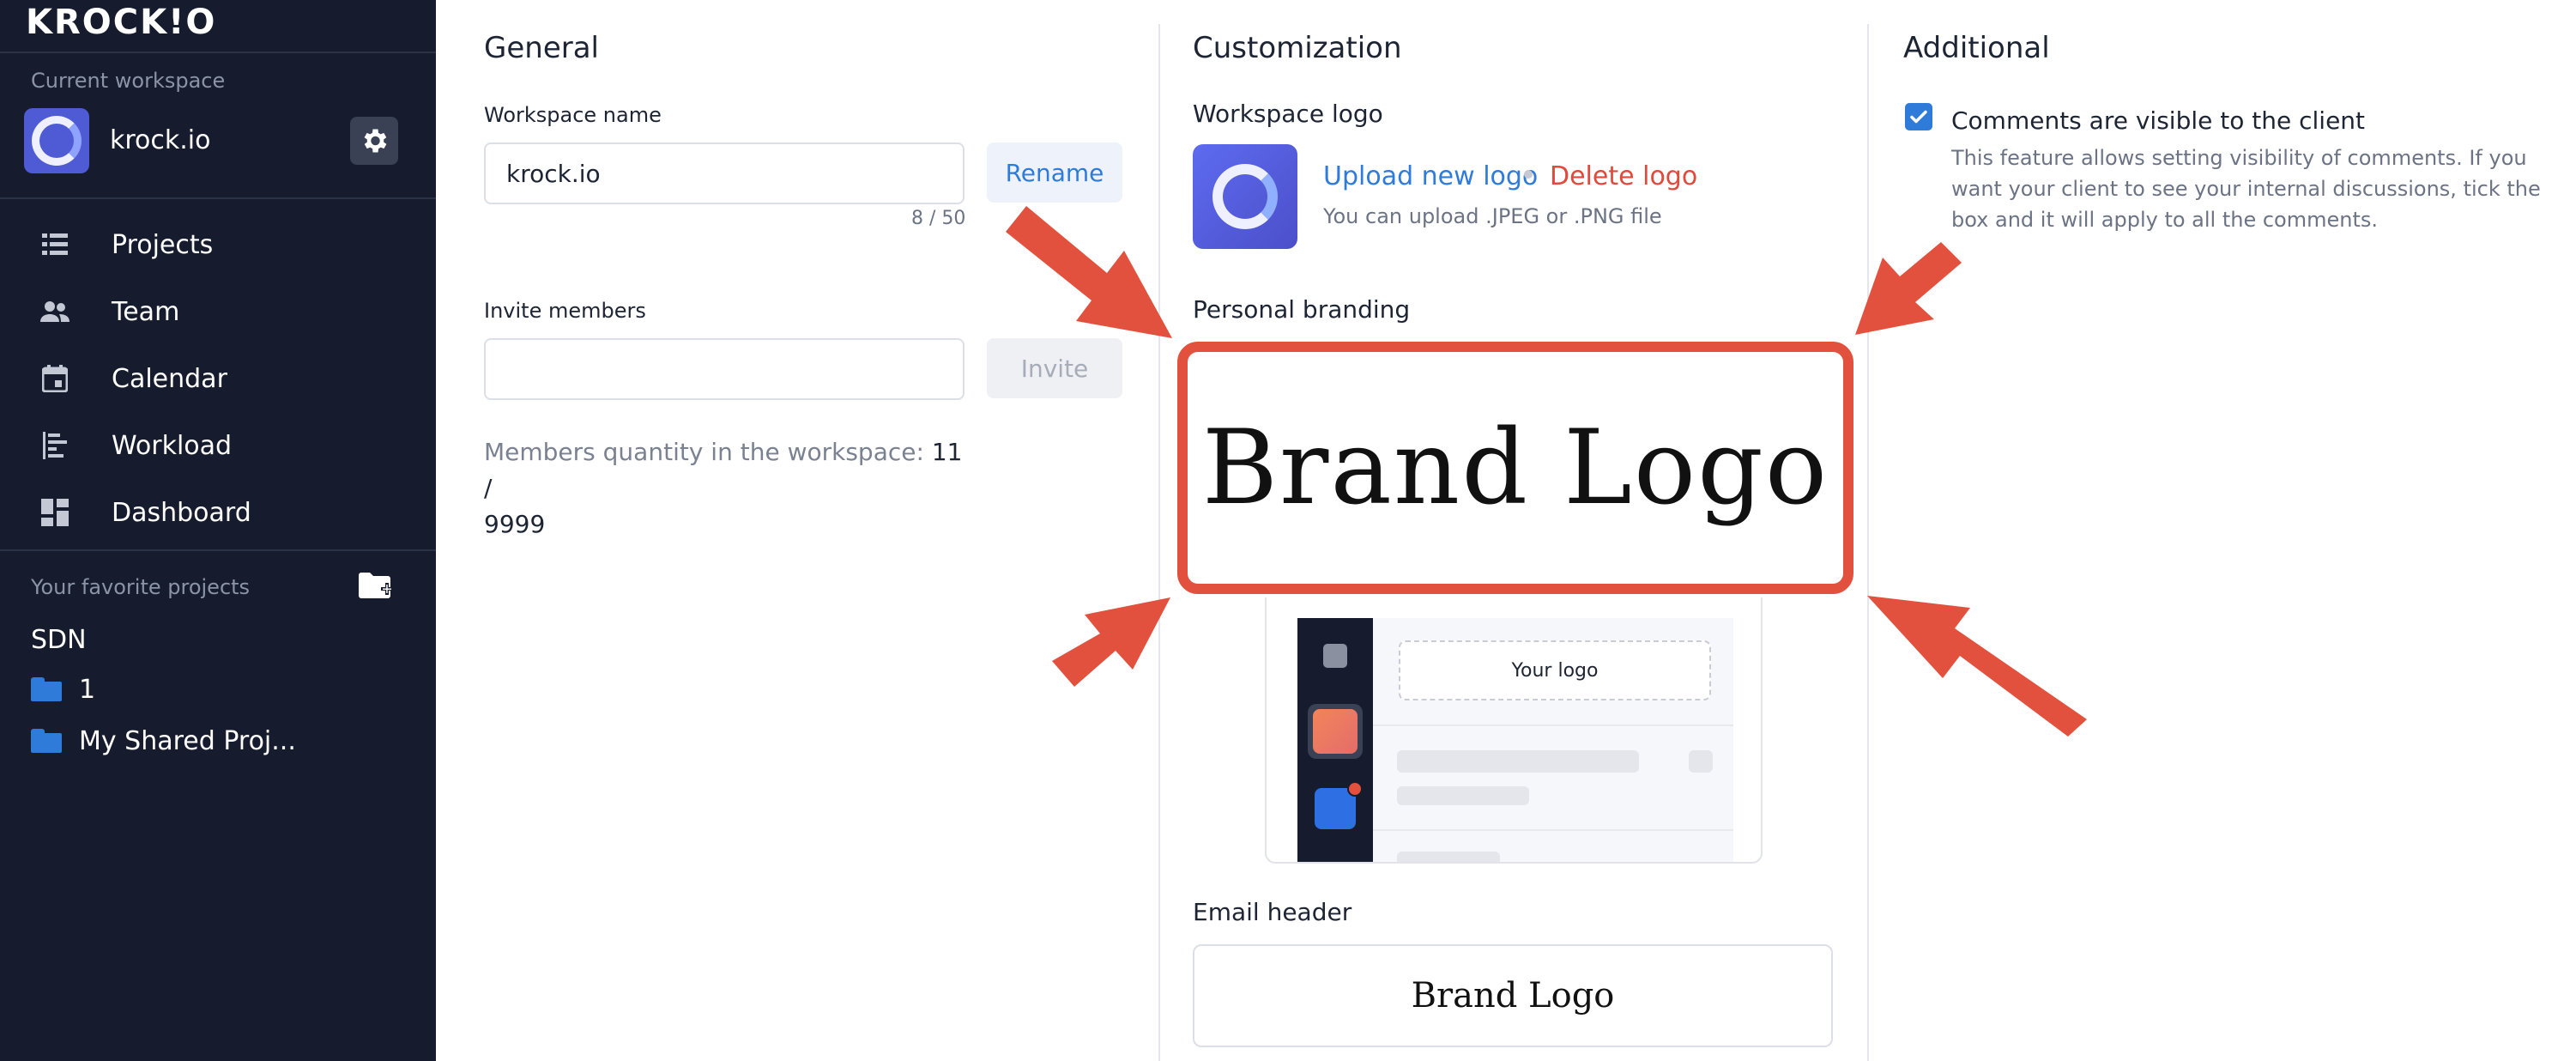 Image resolution: width=2576 pixels, height=1061 pixels. I want to click on rename-button: Rename, so click(1054, 172).